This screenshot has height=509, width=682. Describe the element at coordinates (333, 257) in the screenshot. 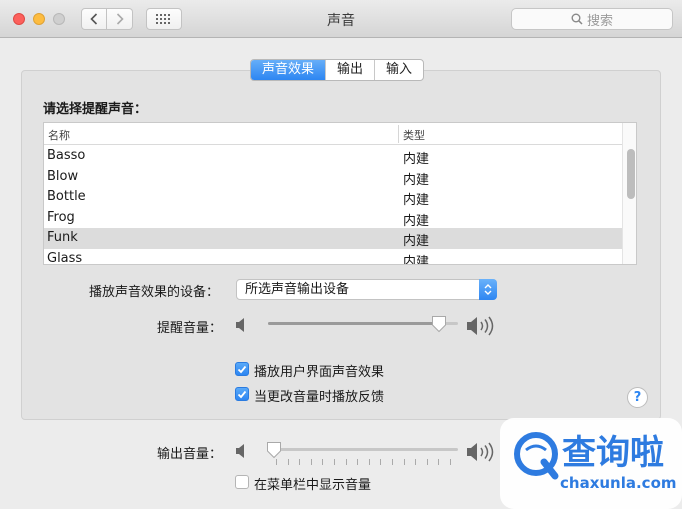

I see `table-row: Glass 内建` at that location.